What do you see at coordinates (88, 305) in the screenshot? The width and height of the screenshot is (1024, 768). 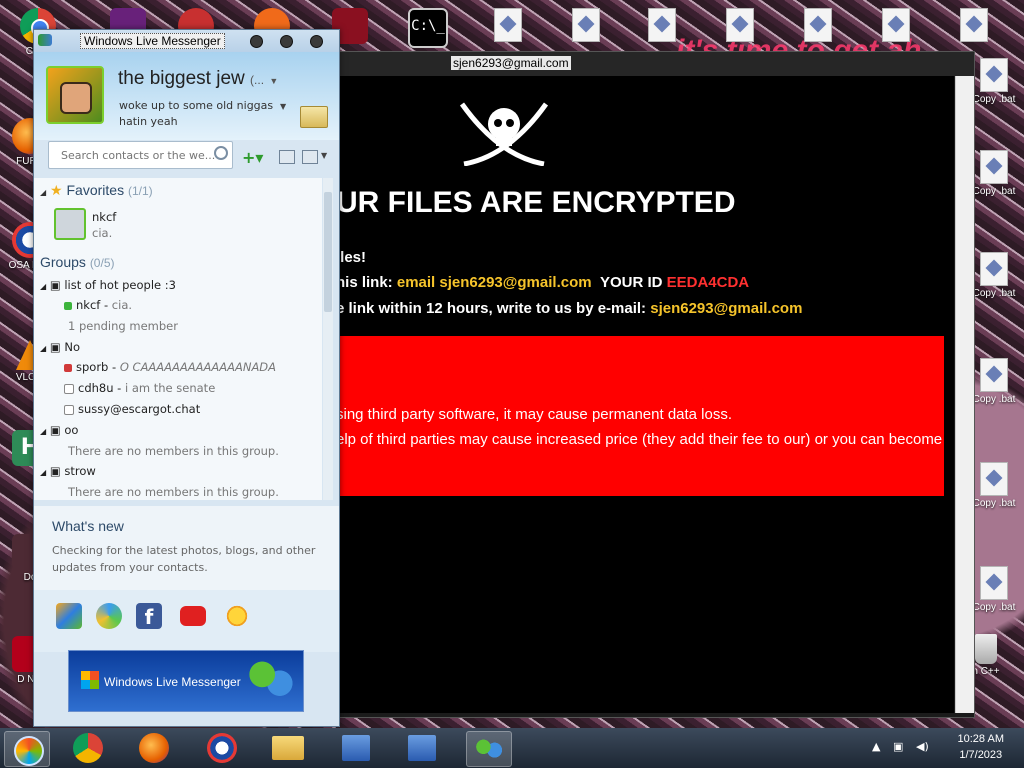 I see `contact-name: nkcf` at bounding box center [88, 305].